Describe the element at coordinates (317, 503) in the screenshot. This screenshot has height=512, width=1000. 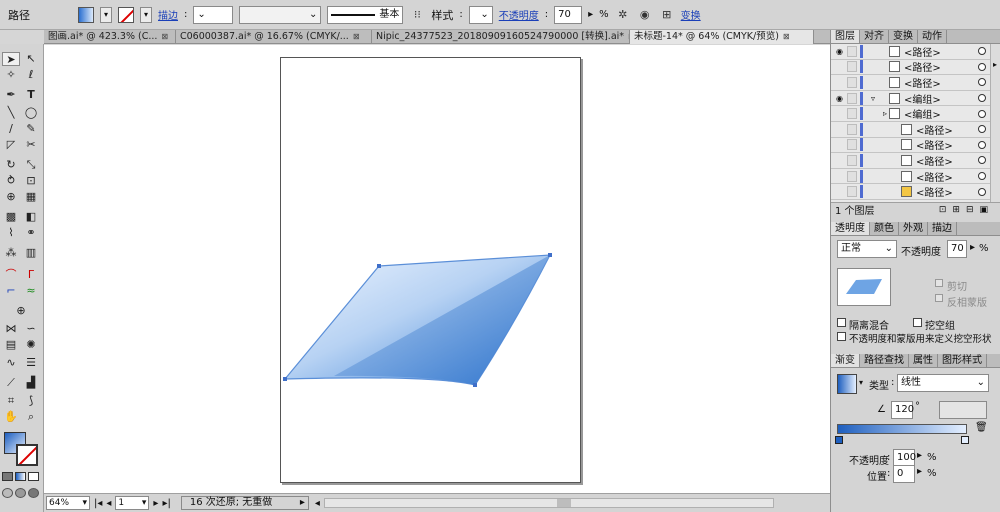
I see `scroll-left-icon: ◂` at that location.